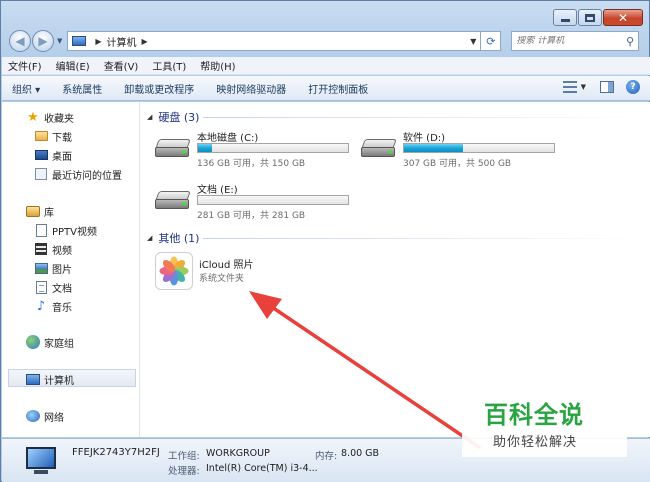 The width and height of the screenshot is (650, 482). I want to click on music-note-icon: ♪, so click(41, 306).